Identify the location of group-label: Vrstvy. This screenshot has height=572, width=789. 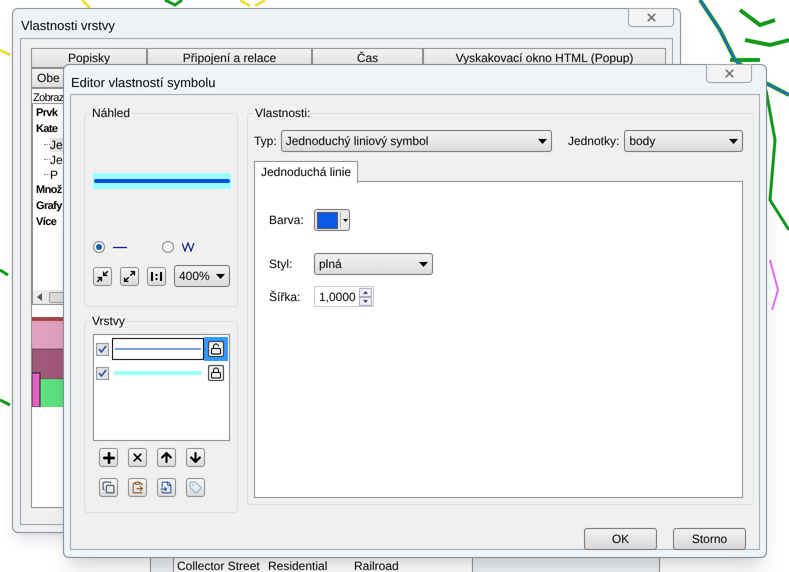
(108, 321).